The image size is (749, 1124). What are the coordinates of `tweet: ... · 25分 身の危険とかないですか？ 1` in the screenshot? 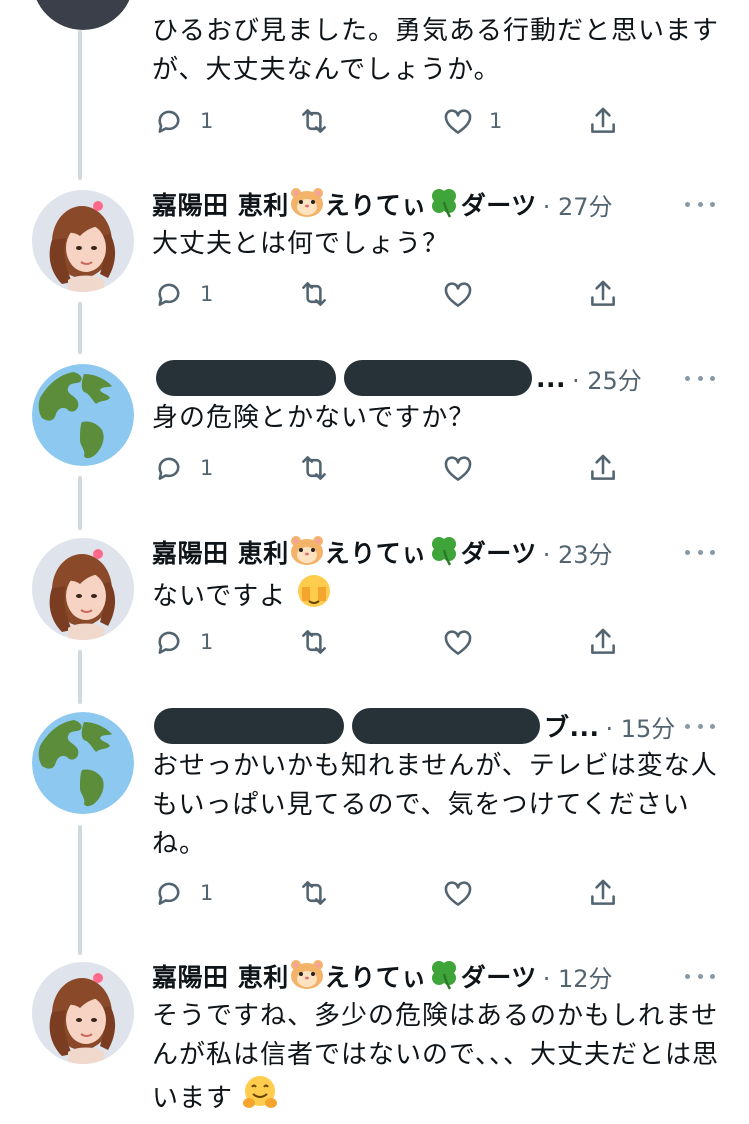 It's located at (374, 433).